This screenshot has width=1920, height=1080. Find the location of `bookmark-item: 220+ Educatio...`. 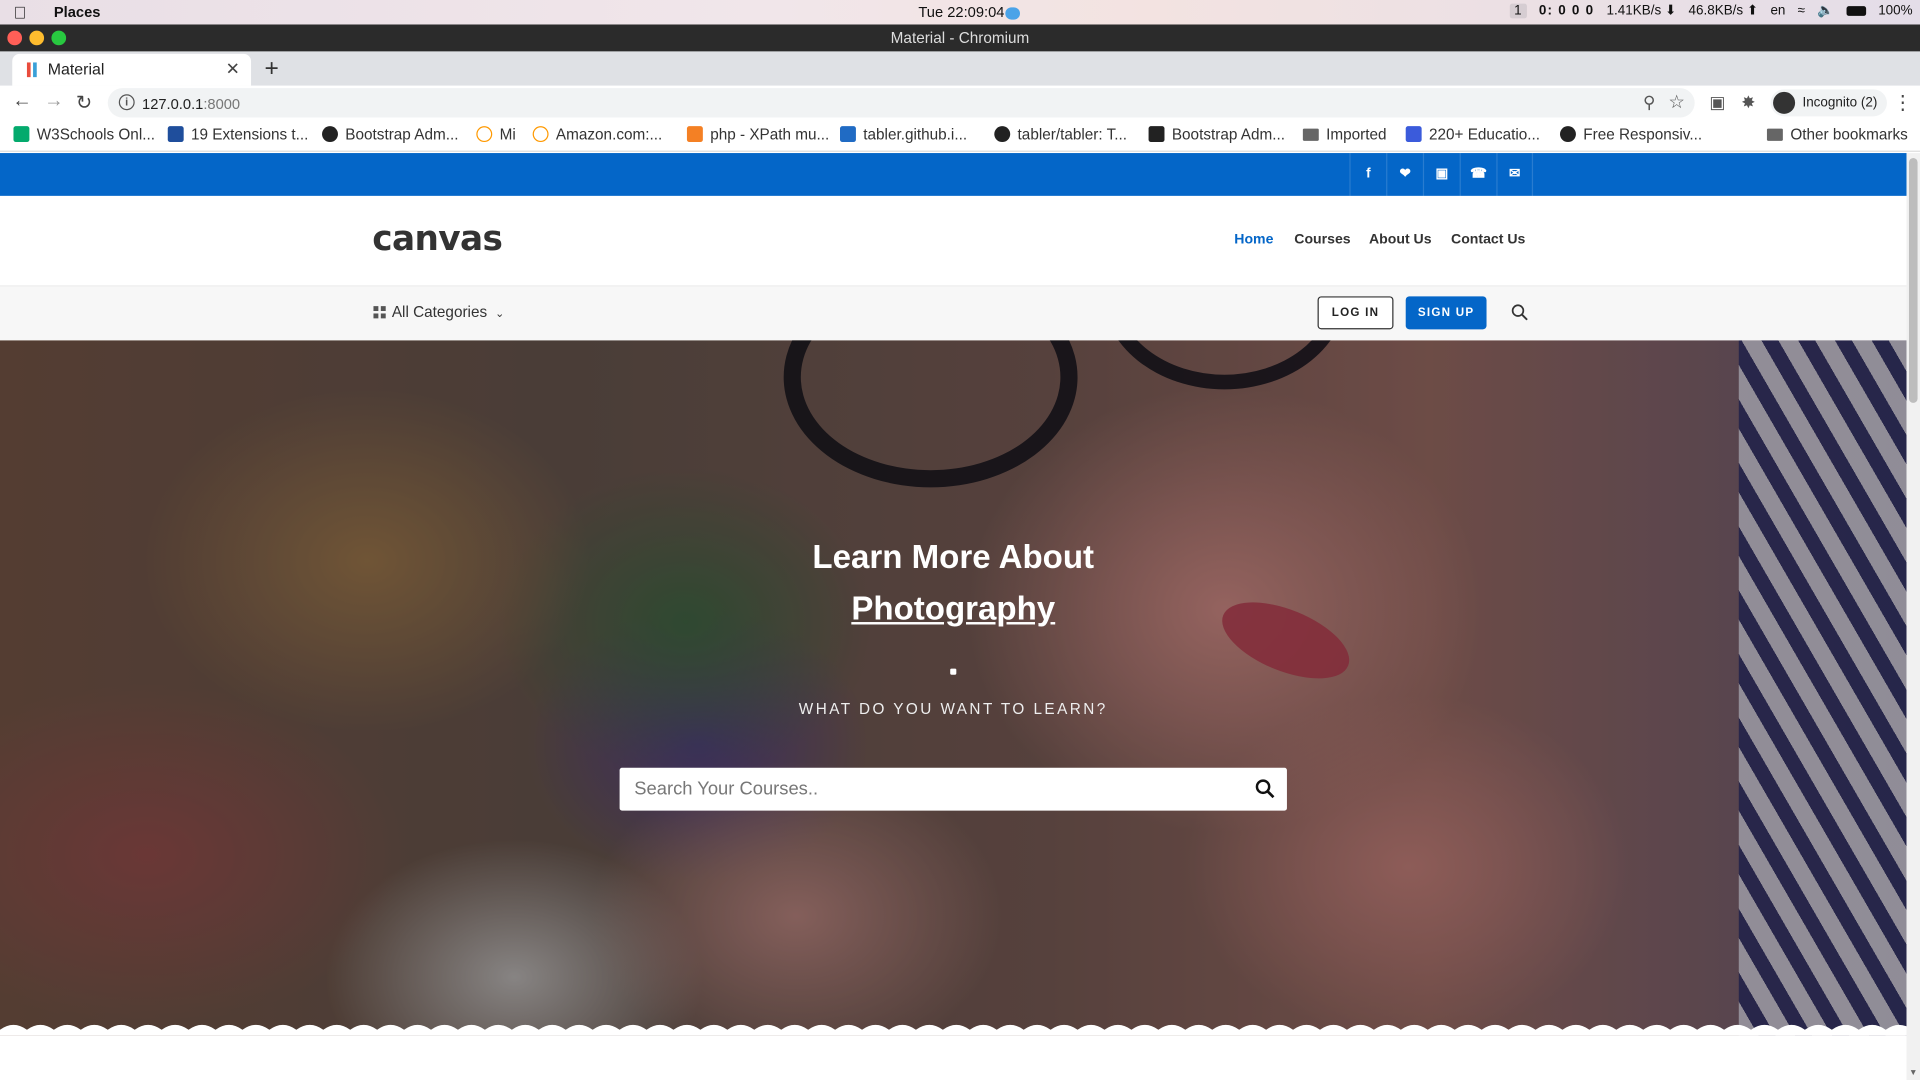

bookmark-item: 220+ Educatio... is located at coordinates (1473, 135).